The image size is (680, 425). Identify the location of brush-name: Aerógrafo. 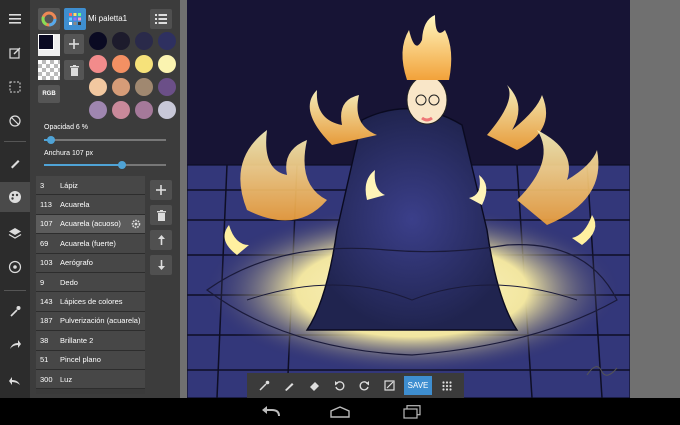
(76, 263).